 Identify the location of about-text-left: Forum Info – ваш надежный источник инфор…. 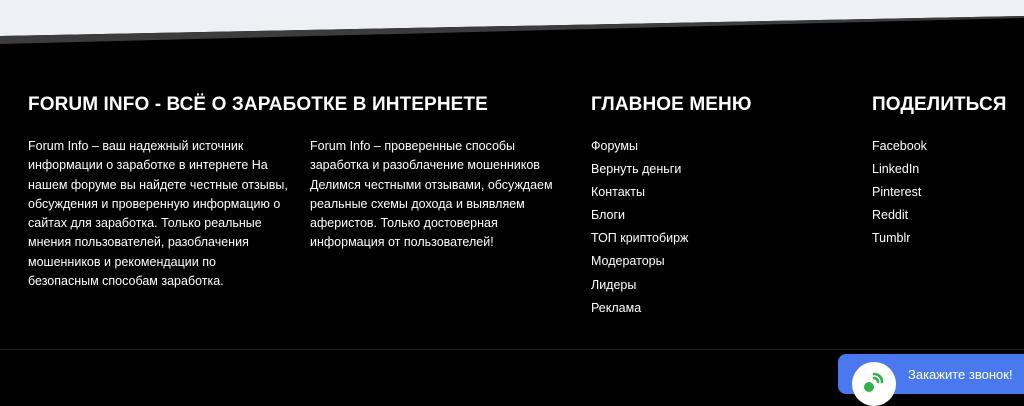
(158, 214).